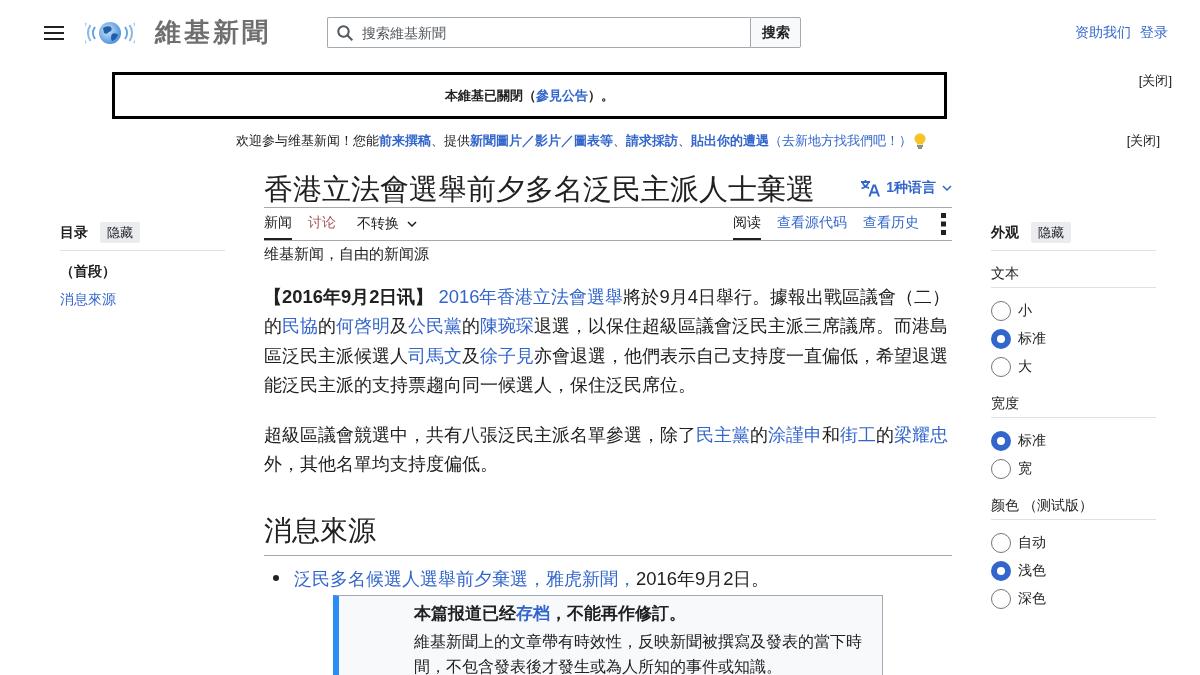  I want to click on article-link: 徐子見, so click(507, 355).